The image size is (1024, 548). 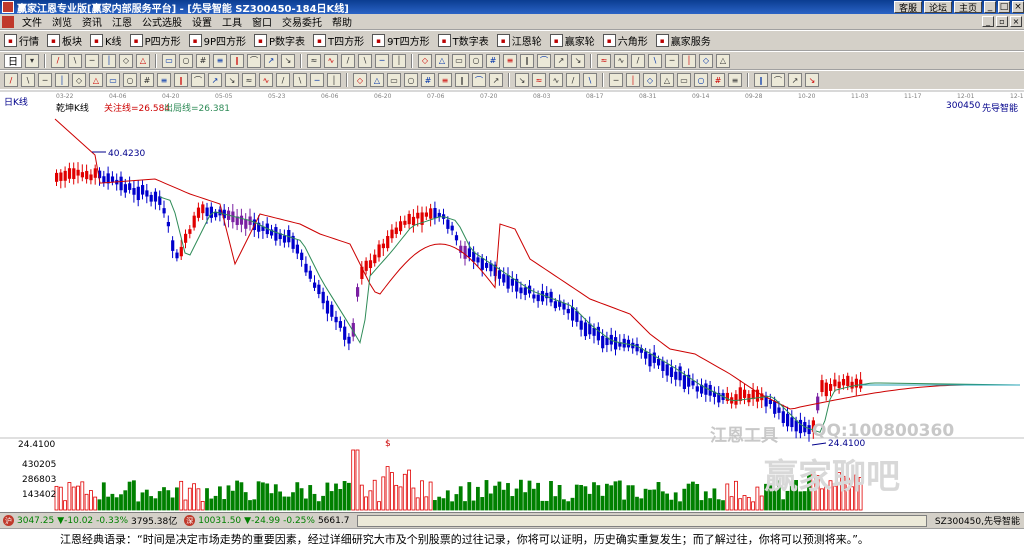 What do you see at coordinates (689, 60) in the screenshot?
I see `drawing-tool-icon: │` at bounding box center [689, 60].